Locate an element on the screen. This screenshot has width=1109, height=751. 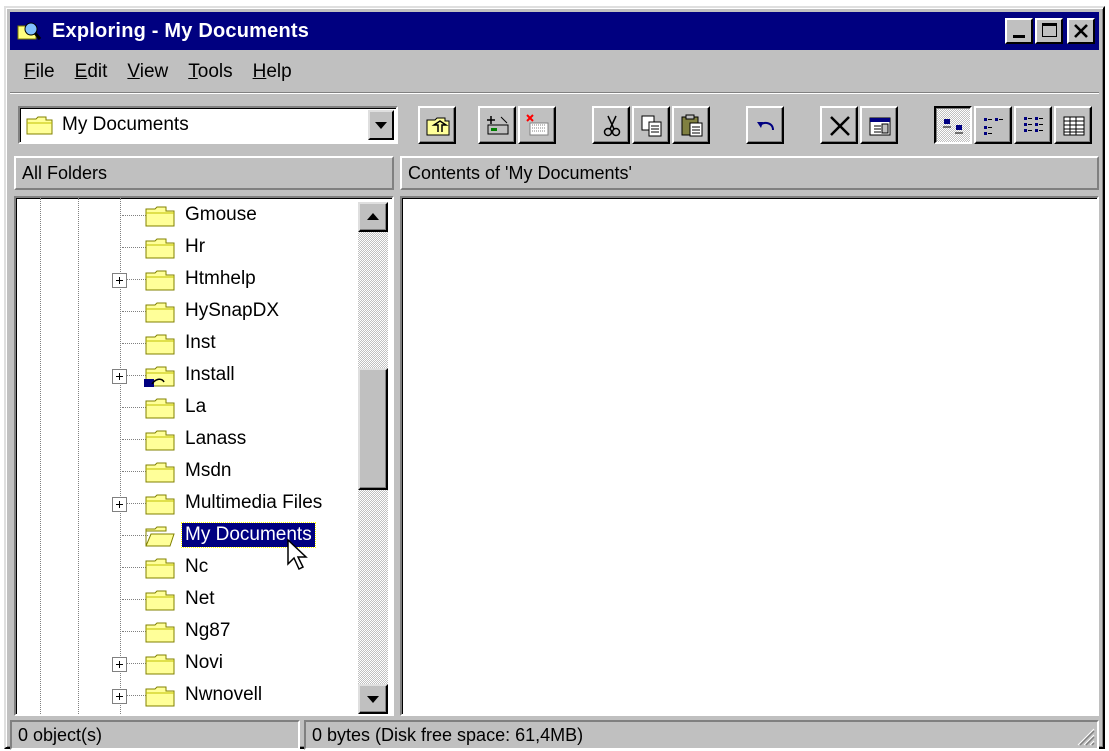
menu-view-label: iew is located at coordinates (154, 71).